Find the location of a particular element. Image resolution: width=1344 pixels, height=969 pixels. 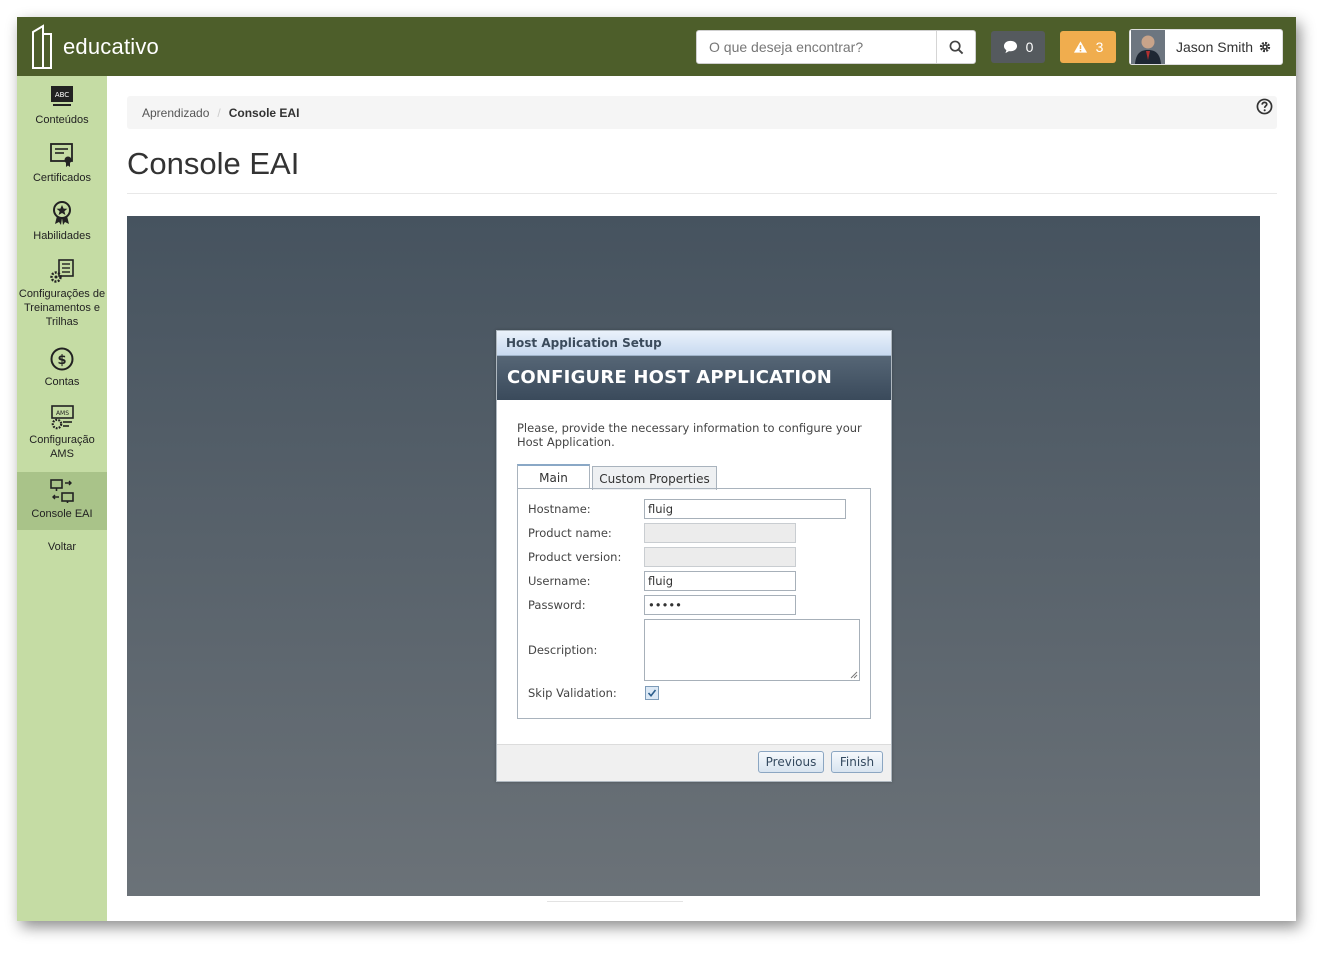

network-icon is located at coordinates (62, 491).